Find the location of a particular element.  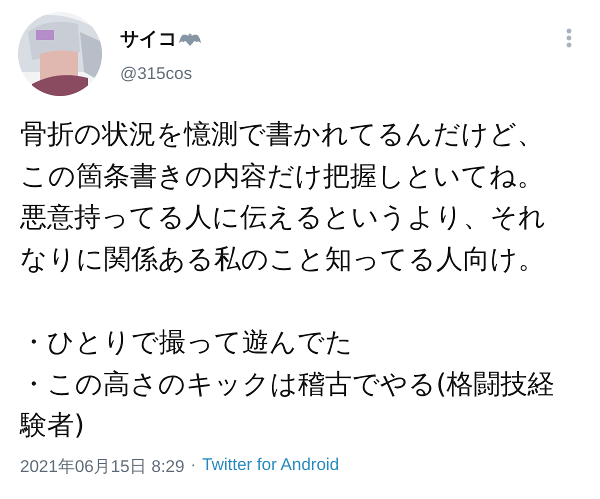

more-options-icon is located at coordinates (569, 38).